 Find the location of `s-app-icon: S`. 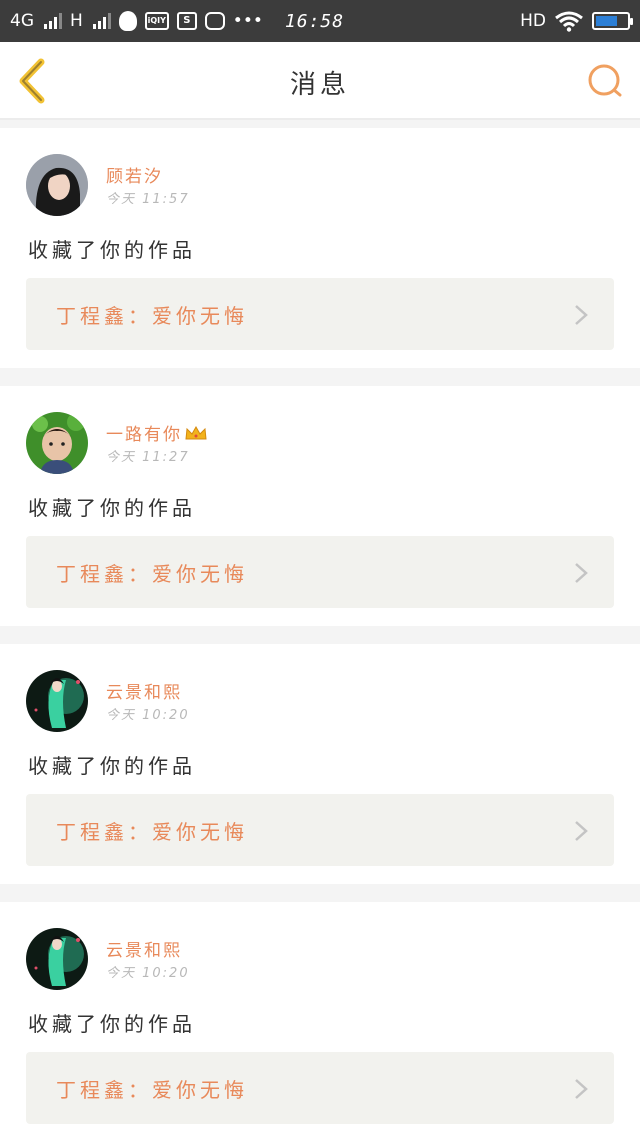

s-app-icon: S is located at coordinates (186, 21).